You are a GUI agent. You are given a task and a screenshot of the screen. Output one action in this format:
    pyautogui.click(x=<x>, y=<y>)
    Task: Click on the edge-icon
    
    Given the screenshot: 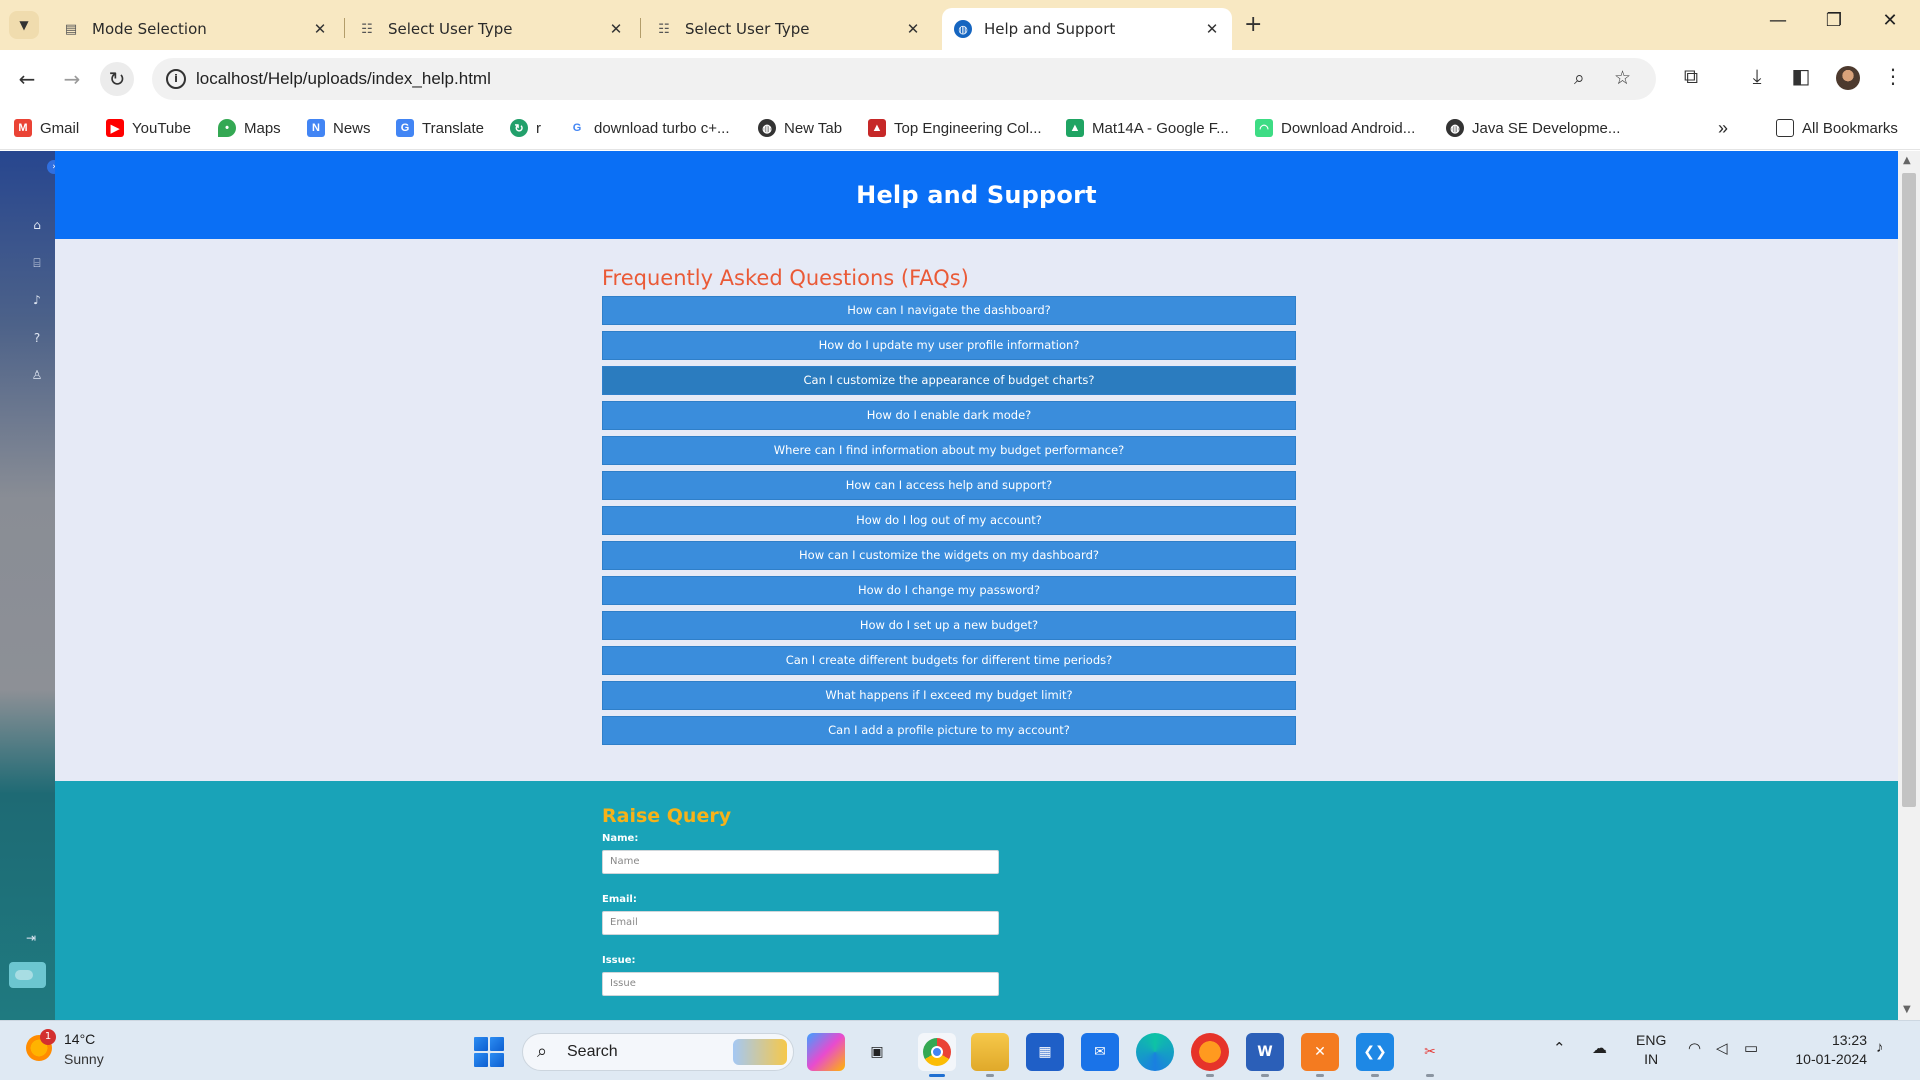 What is the action you would take?
    pyautogui.click(x=1155, y=1052)
    